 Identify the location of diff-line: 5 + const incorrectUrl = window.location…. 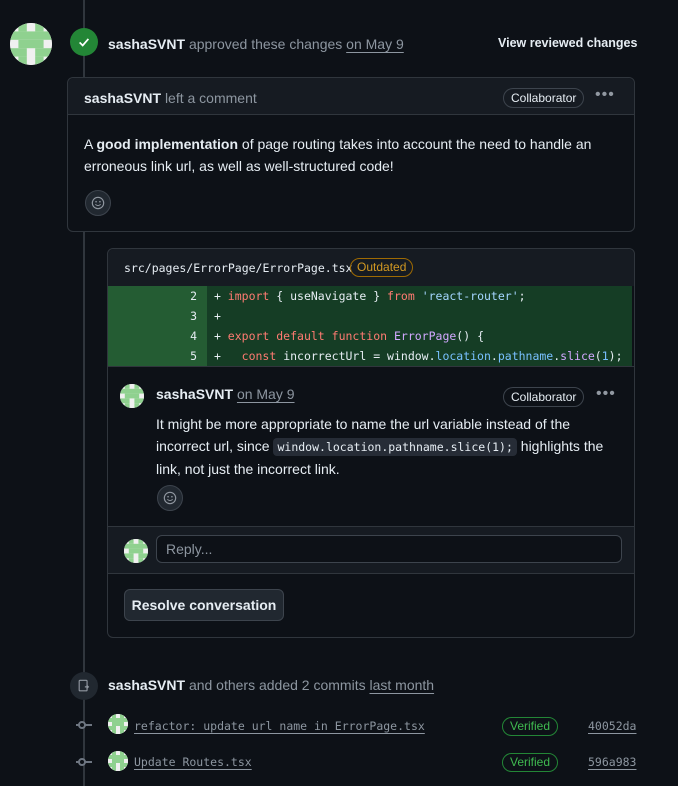
(370, 356).